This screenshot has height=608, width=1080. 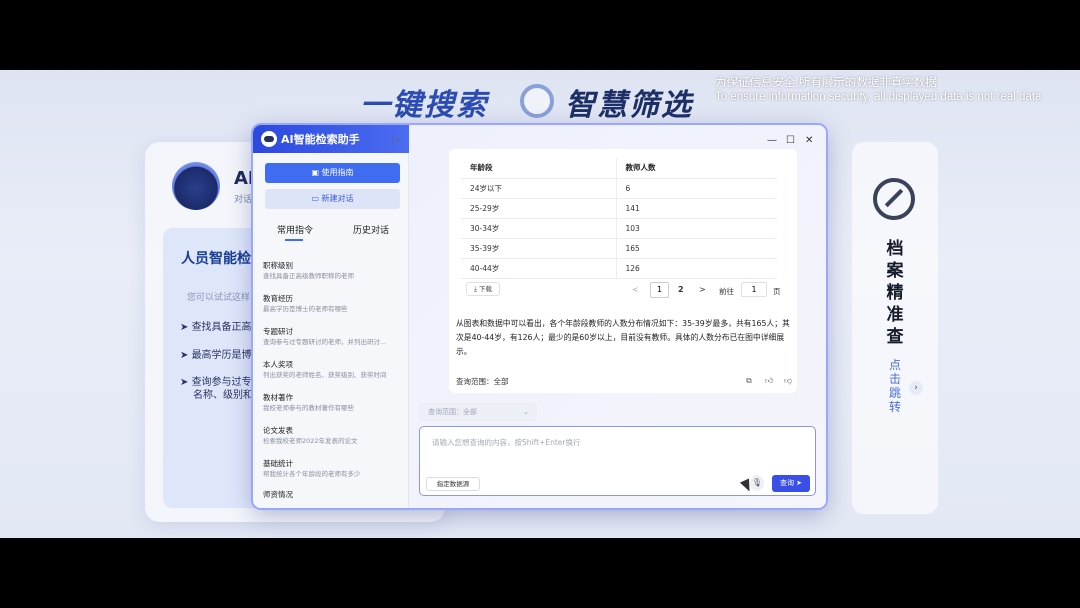 What do you see at coordinates (244, 178) in the screenshot?
I see `bg-left-card-title: AI` at bounding box center [244, 178].